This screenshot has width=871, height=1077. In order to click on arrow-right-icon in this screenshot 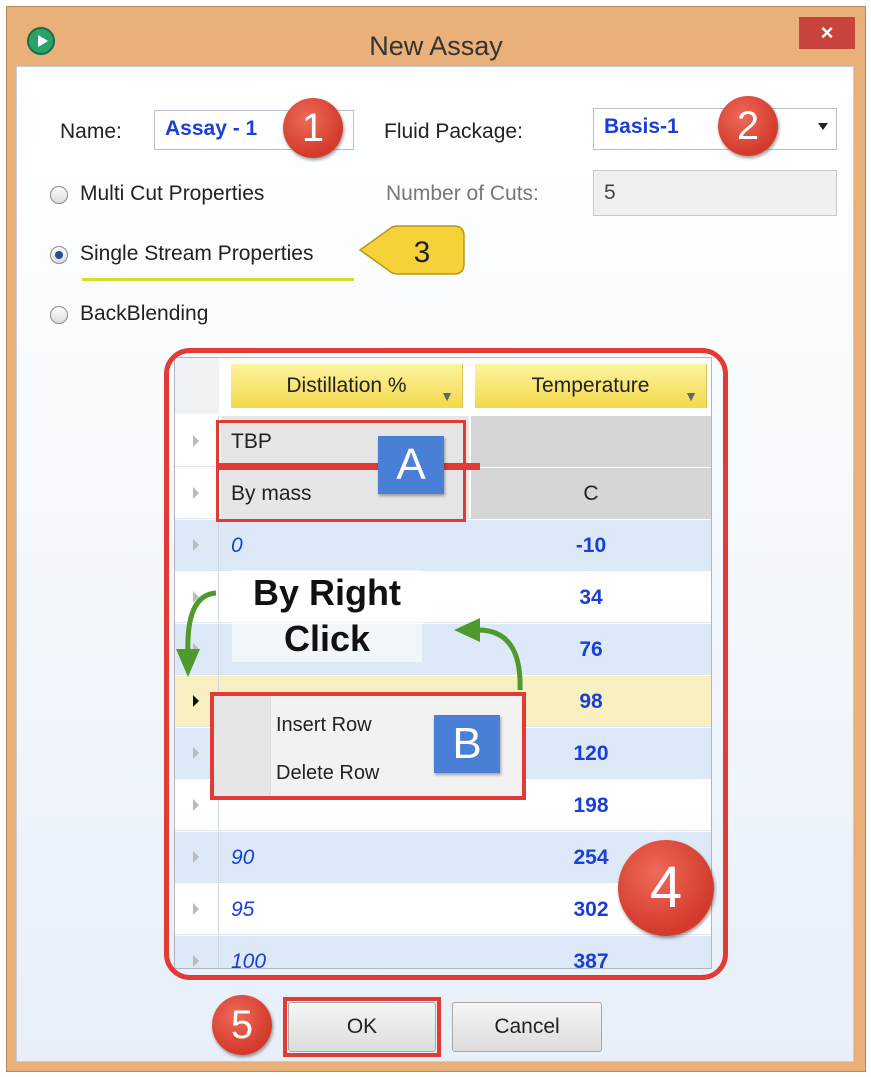, I will do `click(488, 654)`.